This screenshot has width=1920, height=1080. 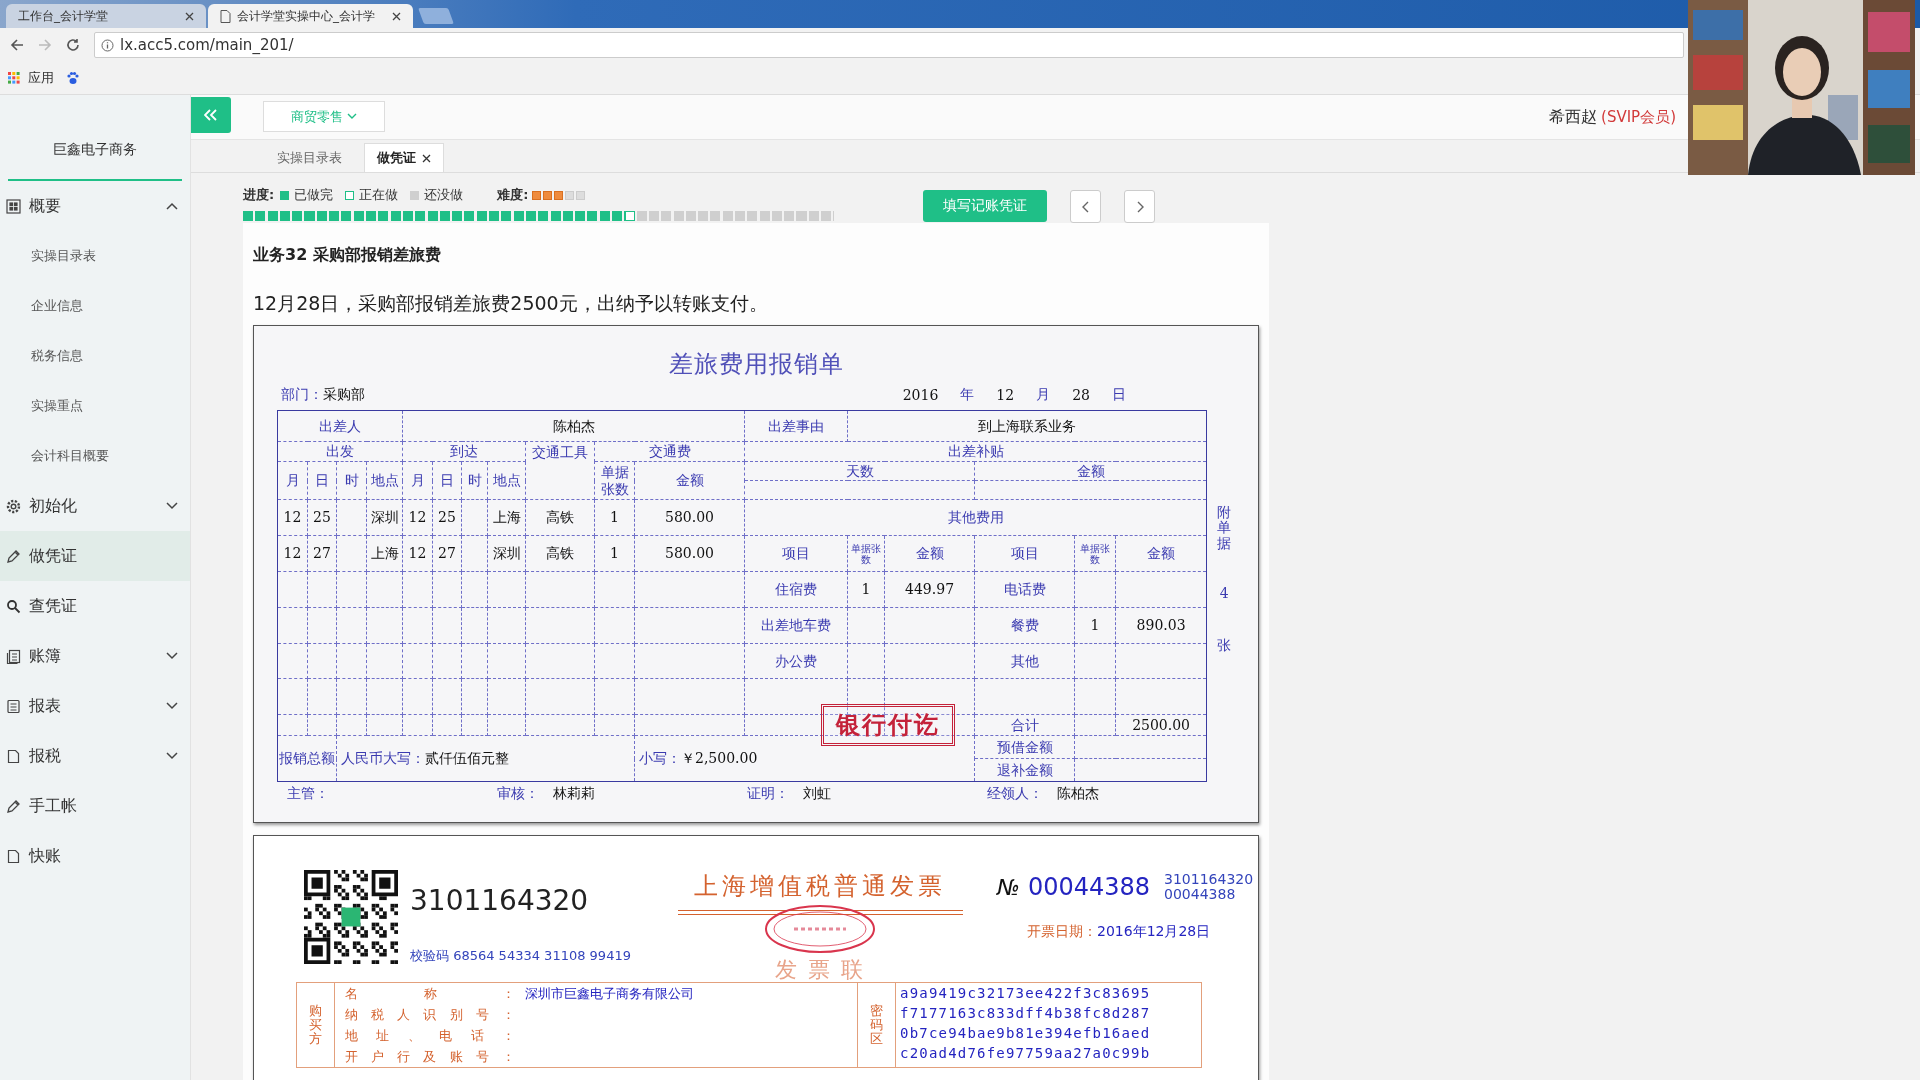 What do you see at coordinates (95, 556) in the screenshot?
I see `sidebar-item: 做凭证` at bounding box center [95, 556].